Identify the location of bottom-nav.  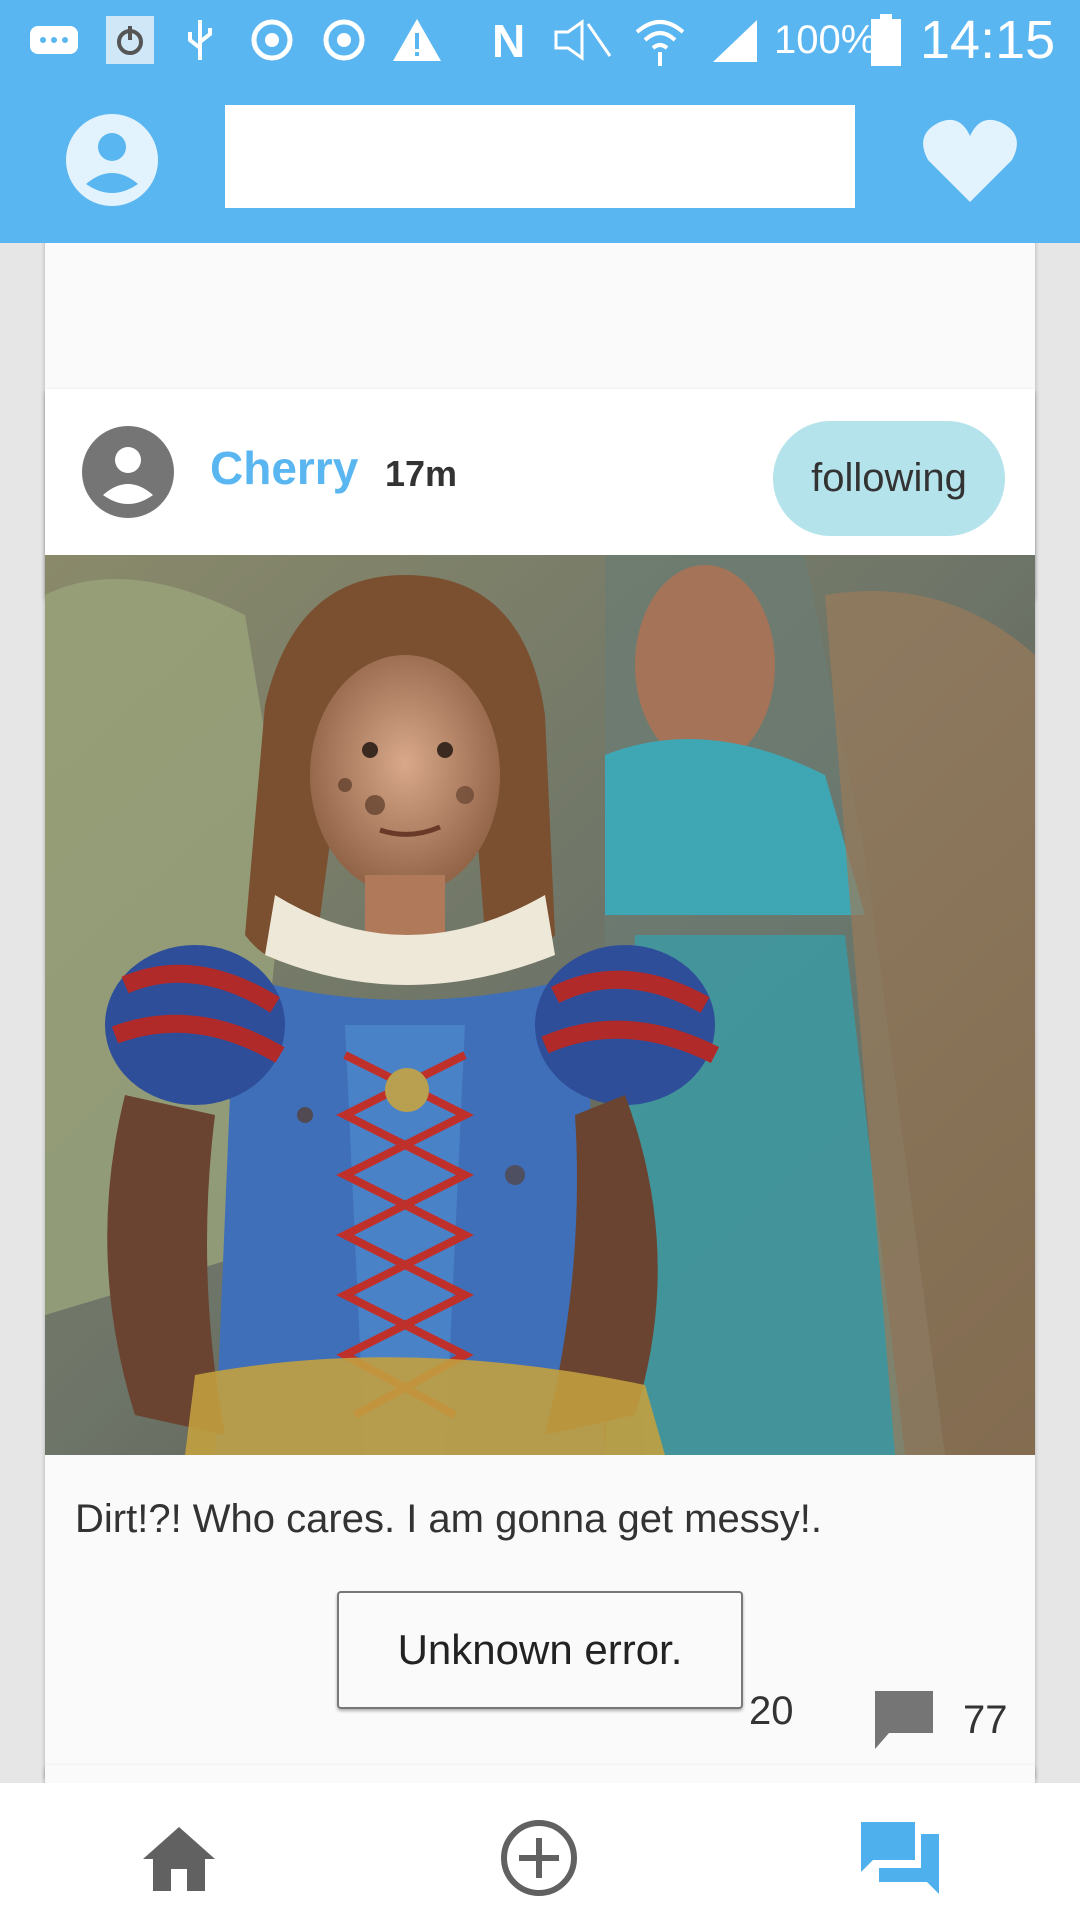
(540, 1851).